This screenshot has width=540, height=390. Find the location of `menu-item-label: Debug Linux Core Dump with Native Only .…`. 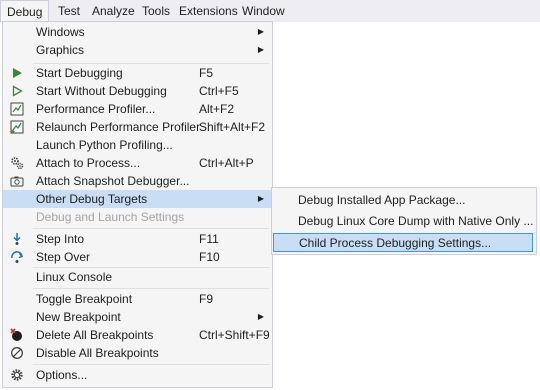

menu-item-label: Debug Linux Core Dump with Native Only .… is located at coordinates (416, 221).